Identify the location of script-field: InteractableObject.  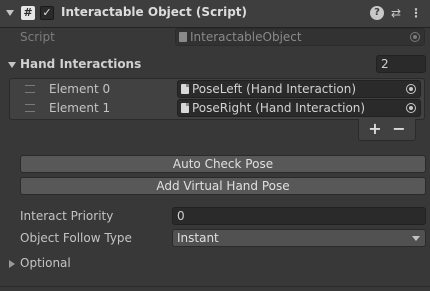
(300, 37).